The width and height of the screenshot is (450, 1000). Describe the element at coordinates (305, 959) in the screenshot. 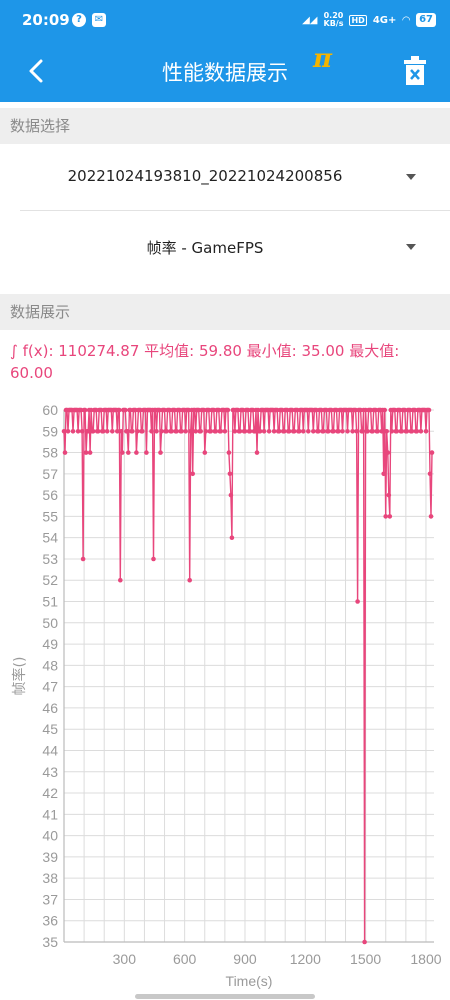

I see `x-tick-label: 1200` at that location.